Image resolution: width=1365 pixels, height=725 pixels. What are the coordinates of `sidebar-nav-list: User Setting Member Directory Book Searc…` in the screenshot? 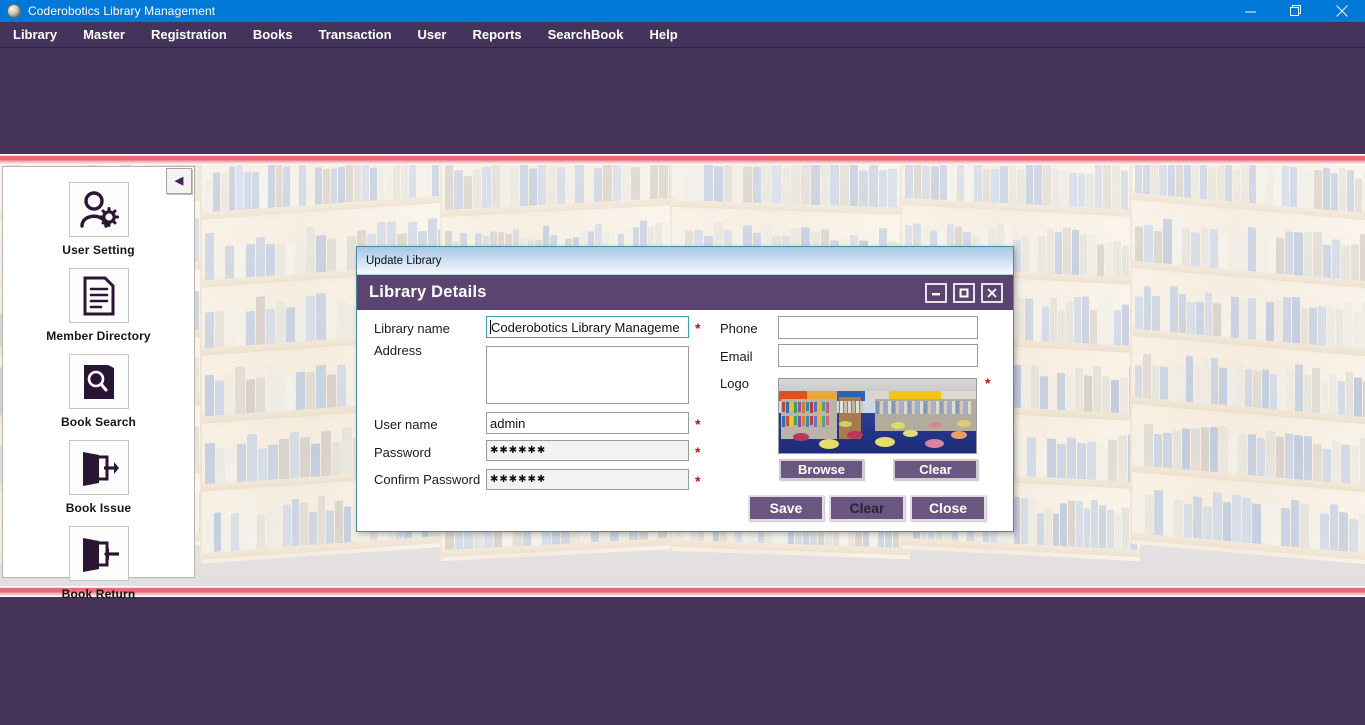 It's located at (98, 384).